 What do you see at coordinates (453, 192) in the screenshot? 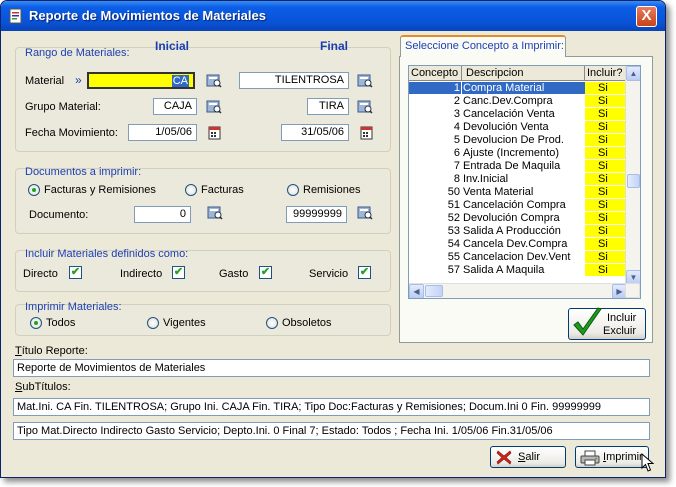
I see `cell-concepto: 50` at bounding box center [453, 192].